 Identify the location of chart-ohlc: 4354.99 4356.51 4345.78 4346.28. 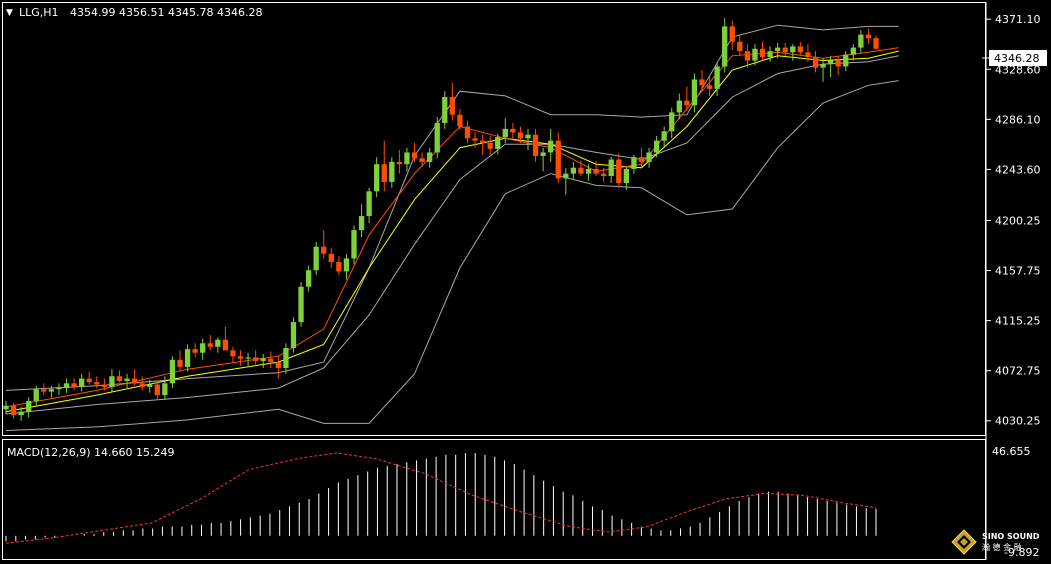
(166, 12).